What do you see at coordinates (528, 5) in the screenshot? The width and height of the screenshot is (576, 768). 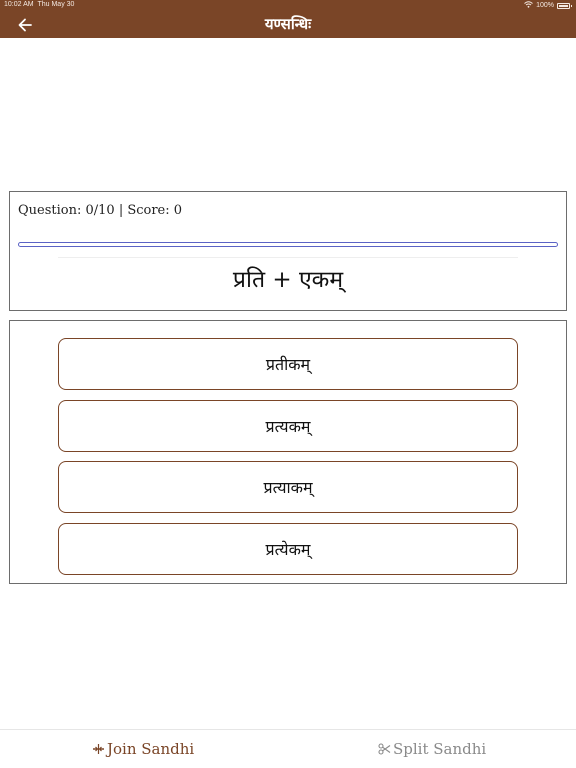 I see `wifi-icon` at bounding box center [528, 5].